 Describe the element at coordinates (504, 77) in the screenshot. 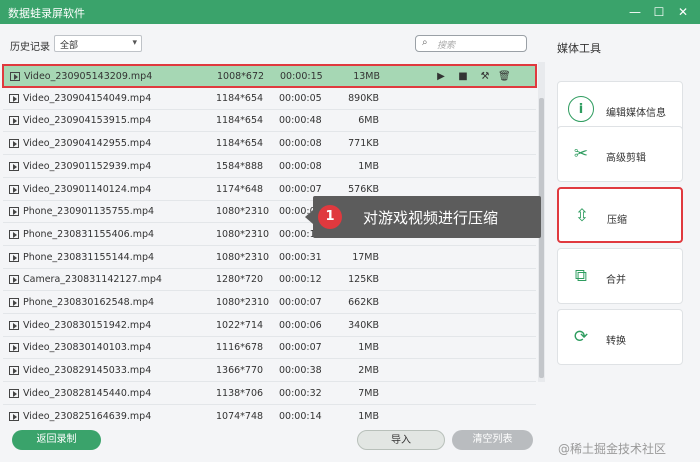

I see `trash-icon: 🗑` at that location.